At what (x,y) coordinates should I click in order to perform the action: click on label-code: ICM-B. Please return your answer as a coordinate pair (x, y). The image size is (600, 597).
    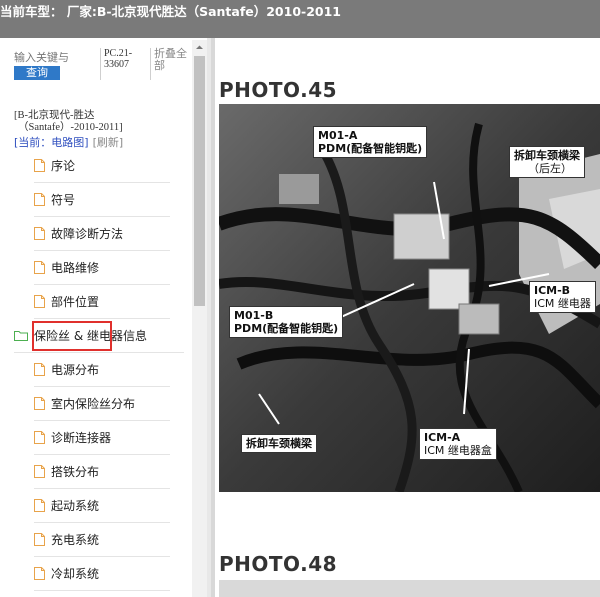
    Looking at the image, I should click on (552, 290).